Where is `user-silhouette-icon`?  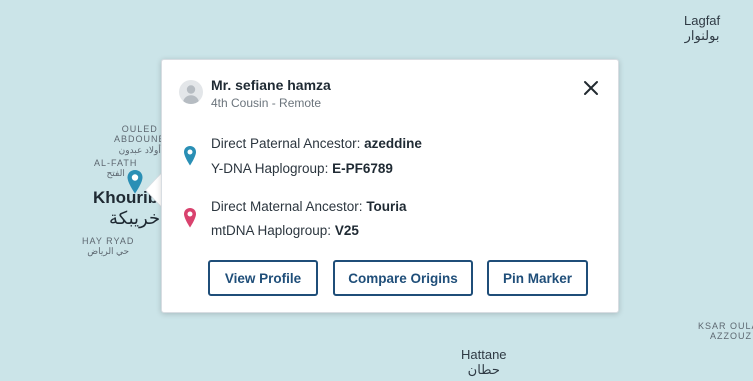
user-silhouette-icon is located at coordinates (191, 94).